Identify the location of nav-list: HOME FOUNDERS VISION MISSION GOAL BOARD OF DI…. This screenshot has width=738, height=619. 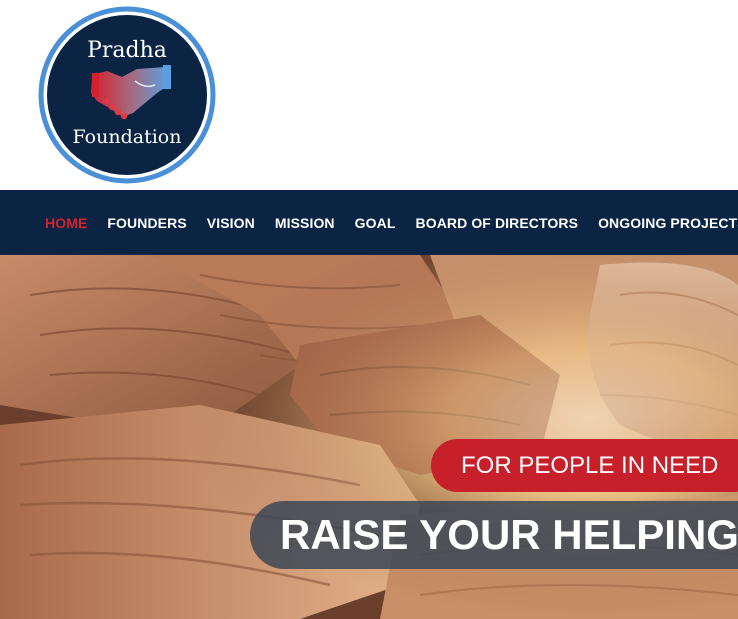
(391, 222).